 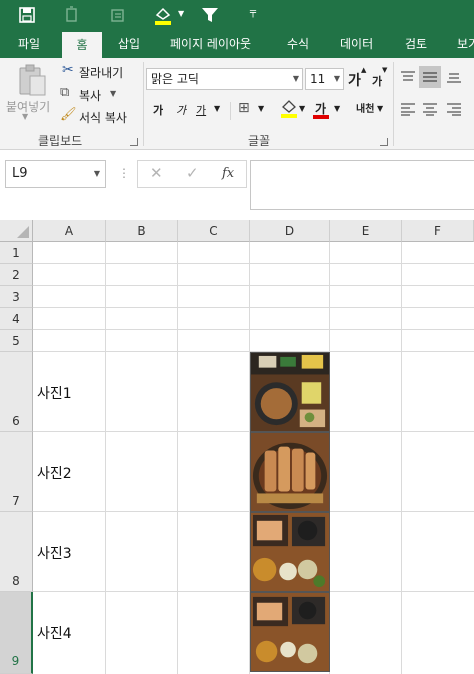 What do you see at coordinates (217, 108) in the screenshot?
I see `underline-dropdown-icon: ▼` at bounding box center [217, 108].